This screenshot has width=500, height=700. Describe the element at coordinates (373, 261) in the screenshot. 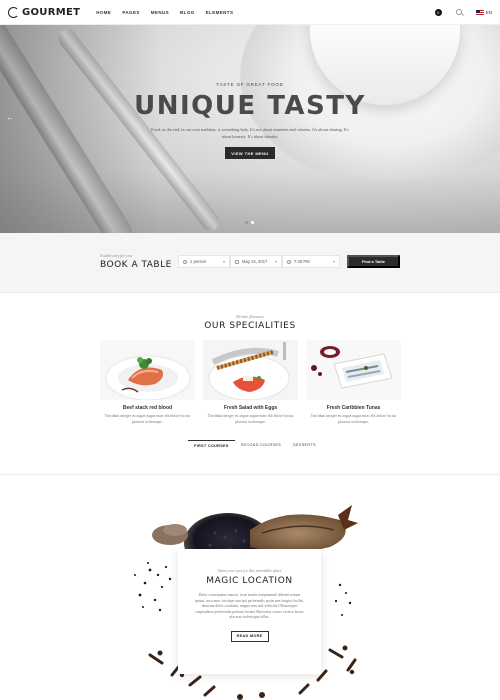

I see `find-table-button: Find a Table` at that location.